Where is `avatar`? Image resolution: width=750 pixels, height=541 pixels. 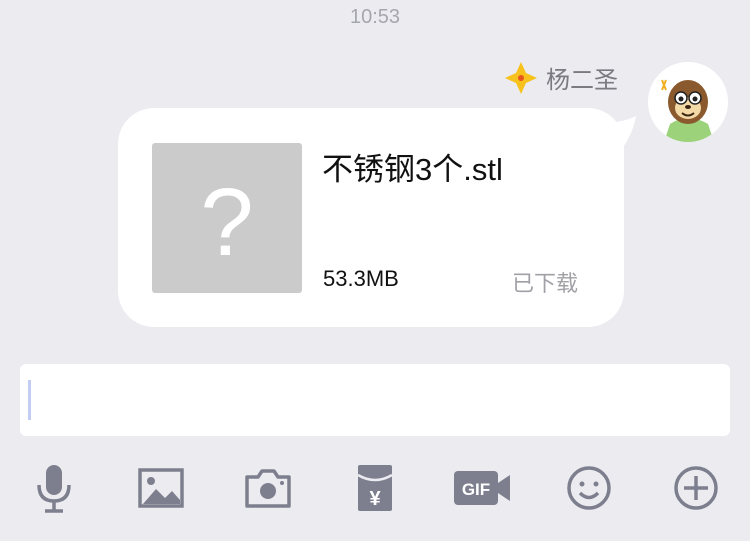 avatar is located at coordinates (688, 102).